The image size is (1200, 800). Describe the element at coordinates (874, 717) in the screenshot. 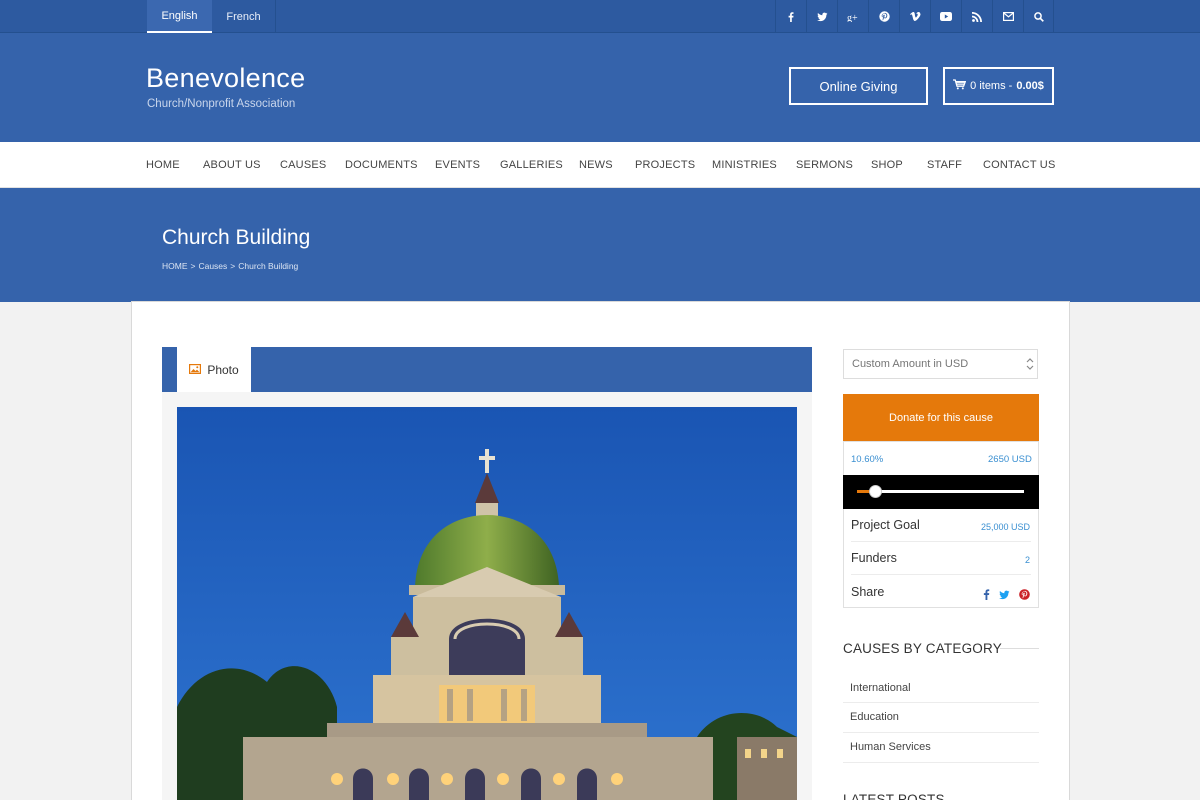

I see `category-link-education: Education` at that location.